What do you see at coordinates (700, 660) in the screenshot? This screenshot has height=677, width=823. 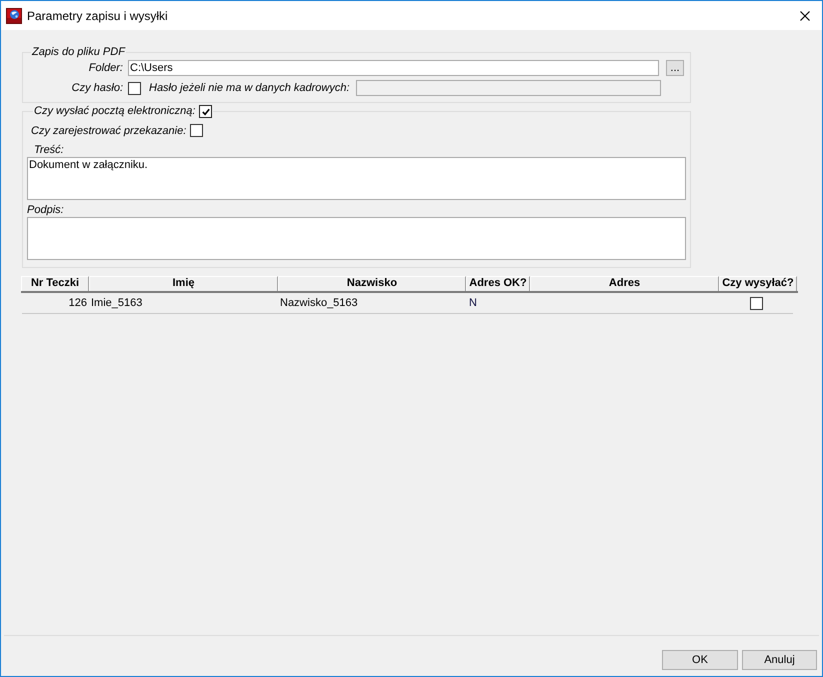 I see `ok-button: OK` at bounding box center [700, 660].